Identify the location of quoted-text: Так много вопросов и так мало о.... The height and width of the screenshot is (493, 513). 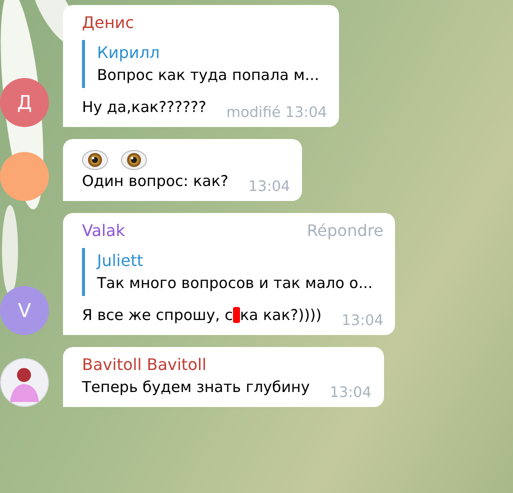
(235, 283).